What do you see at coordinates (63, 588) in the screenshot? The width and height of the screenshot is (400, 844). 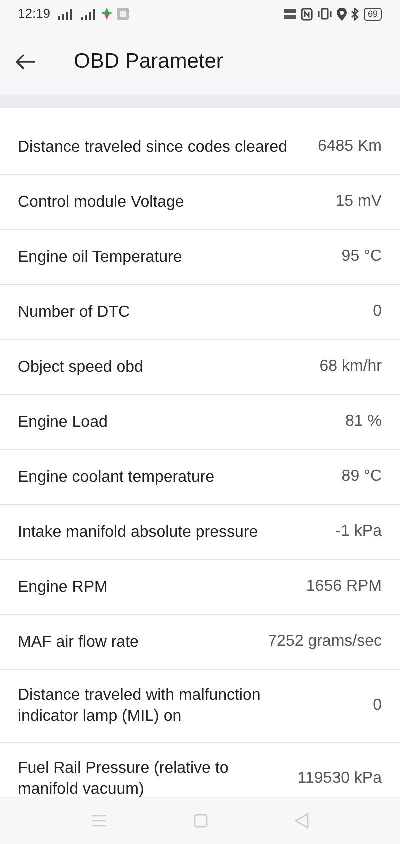 I see `parameter-name: Engine RPM` at bounding box center [63, 588].